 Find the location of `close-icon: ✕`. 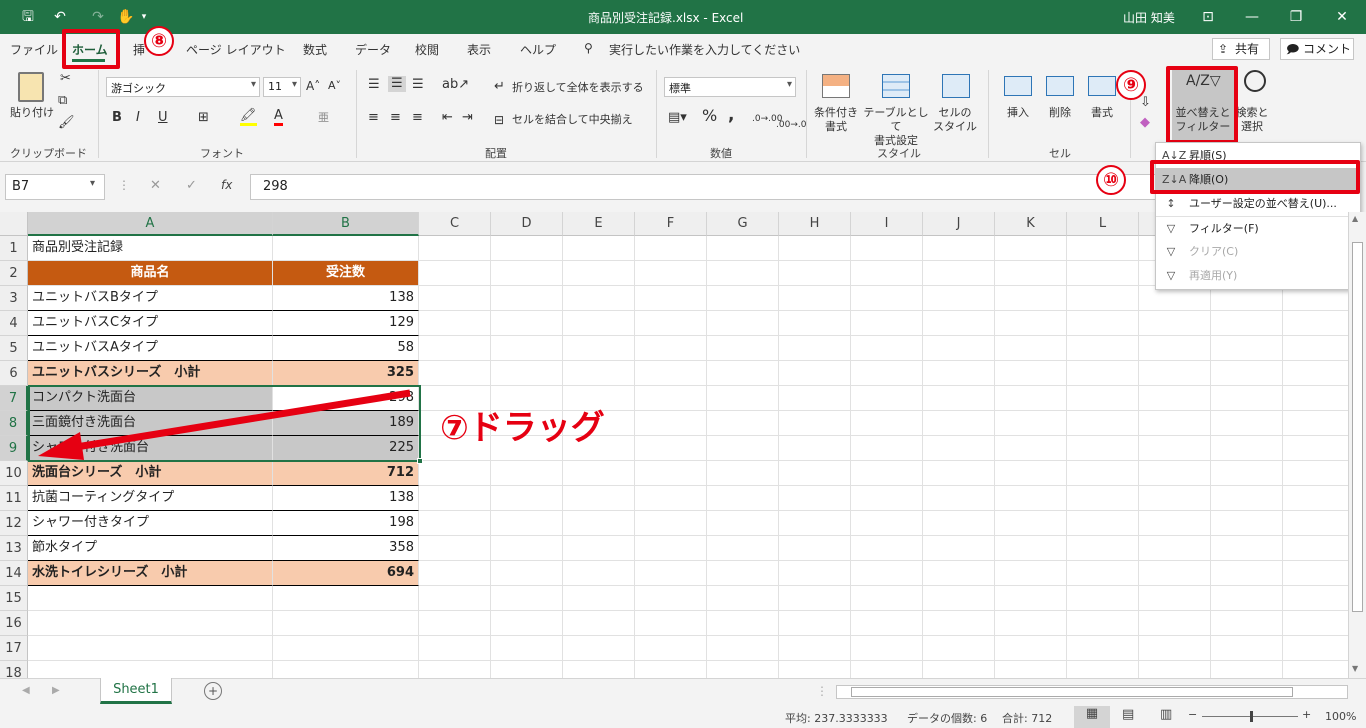

close-icon: ✕ is located at coordinates (1342, 17).